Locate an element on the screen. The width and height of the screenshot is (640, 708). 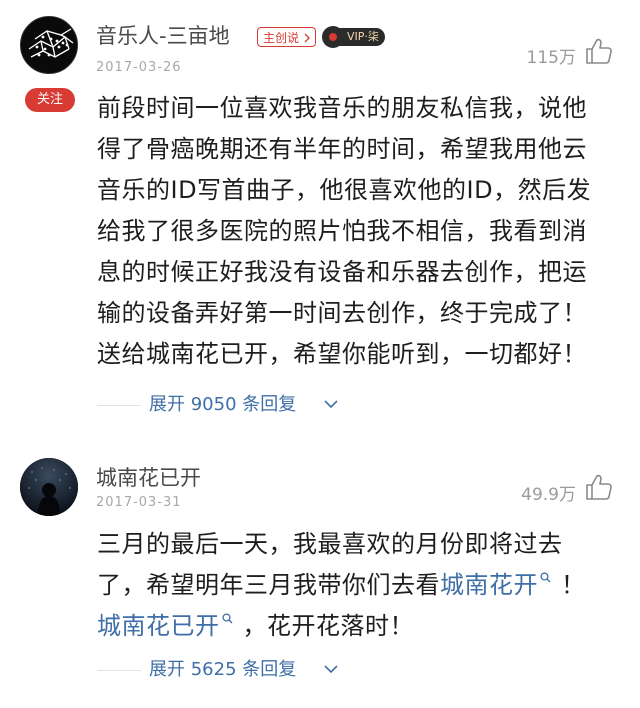
comment-line: 输的设备弄好第一时间去创作，终于完成了！ is located at coordinates (342, 313).